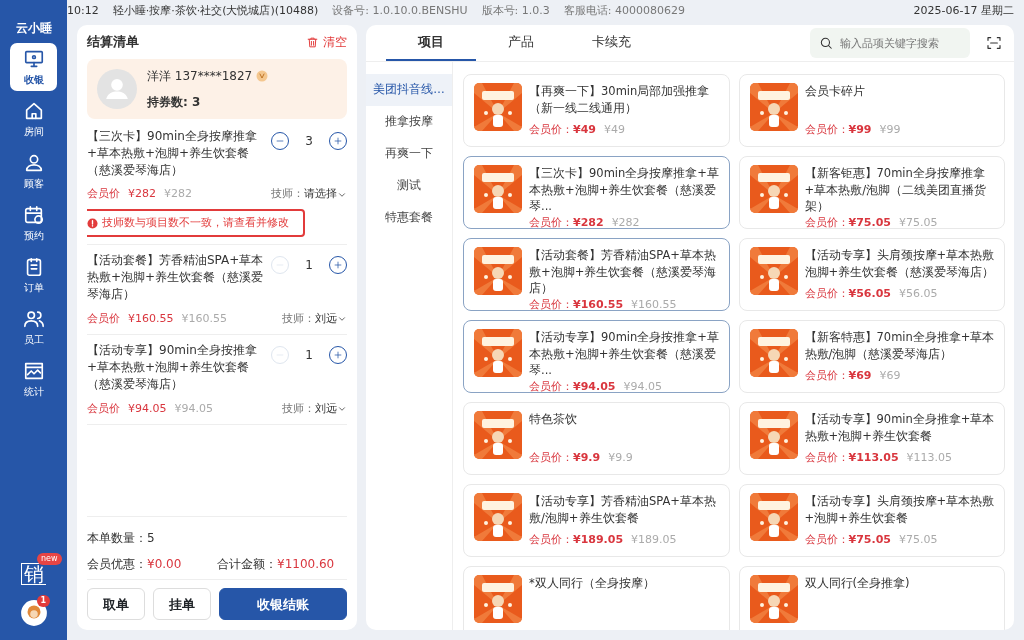  I want to click on coupon-count: 持券数: 3, so click(174, 102).